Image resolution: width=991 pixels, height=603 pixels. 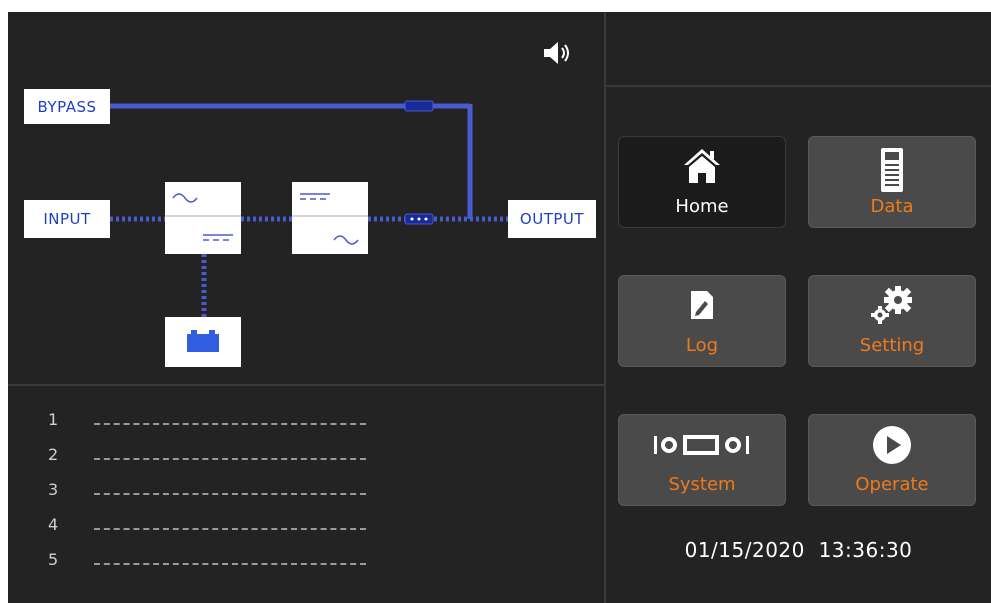 I want to click on menu-header-divider, so click(x=798, y=86).